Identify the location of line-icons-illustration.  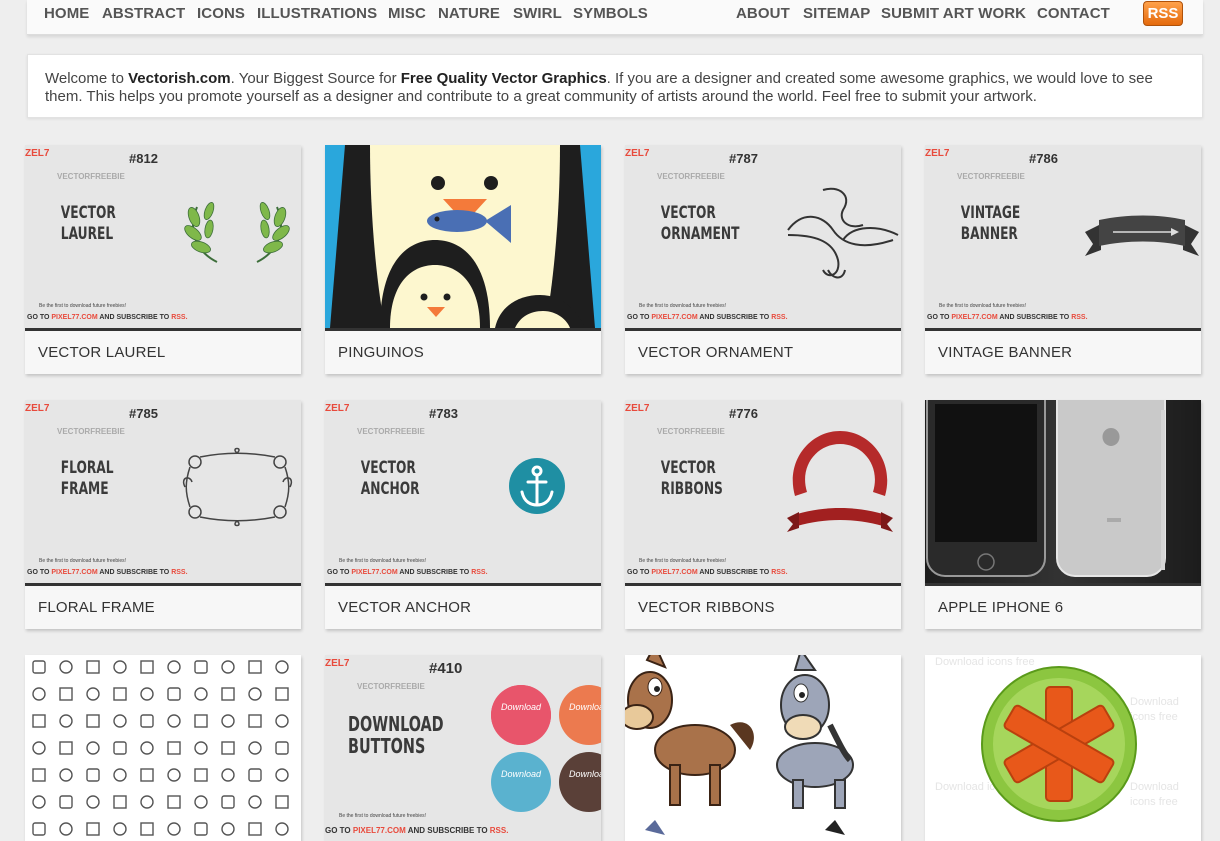
(160, 748).